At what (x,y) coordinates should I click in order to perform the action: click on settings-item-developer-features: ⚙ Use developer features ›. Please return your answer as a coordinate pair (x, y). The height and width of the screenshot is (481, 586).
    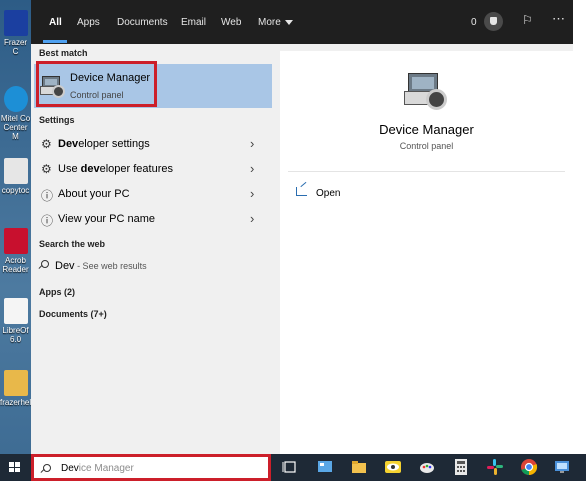
    Looking at the image, I should click on (151, 169).